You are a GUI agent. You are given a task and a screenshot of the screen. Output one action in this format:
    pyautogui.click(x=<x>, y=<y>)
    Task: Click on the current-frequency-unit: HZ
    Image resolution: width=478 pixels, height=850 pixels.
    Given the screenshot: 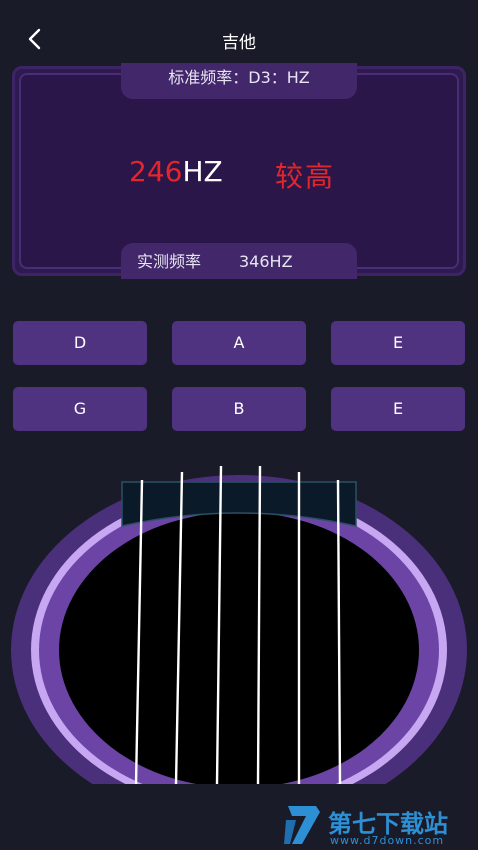 What is the action you would take?
    pyautogui.click(x=202, y=171)
    